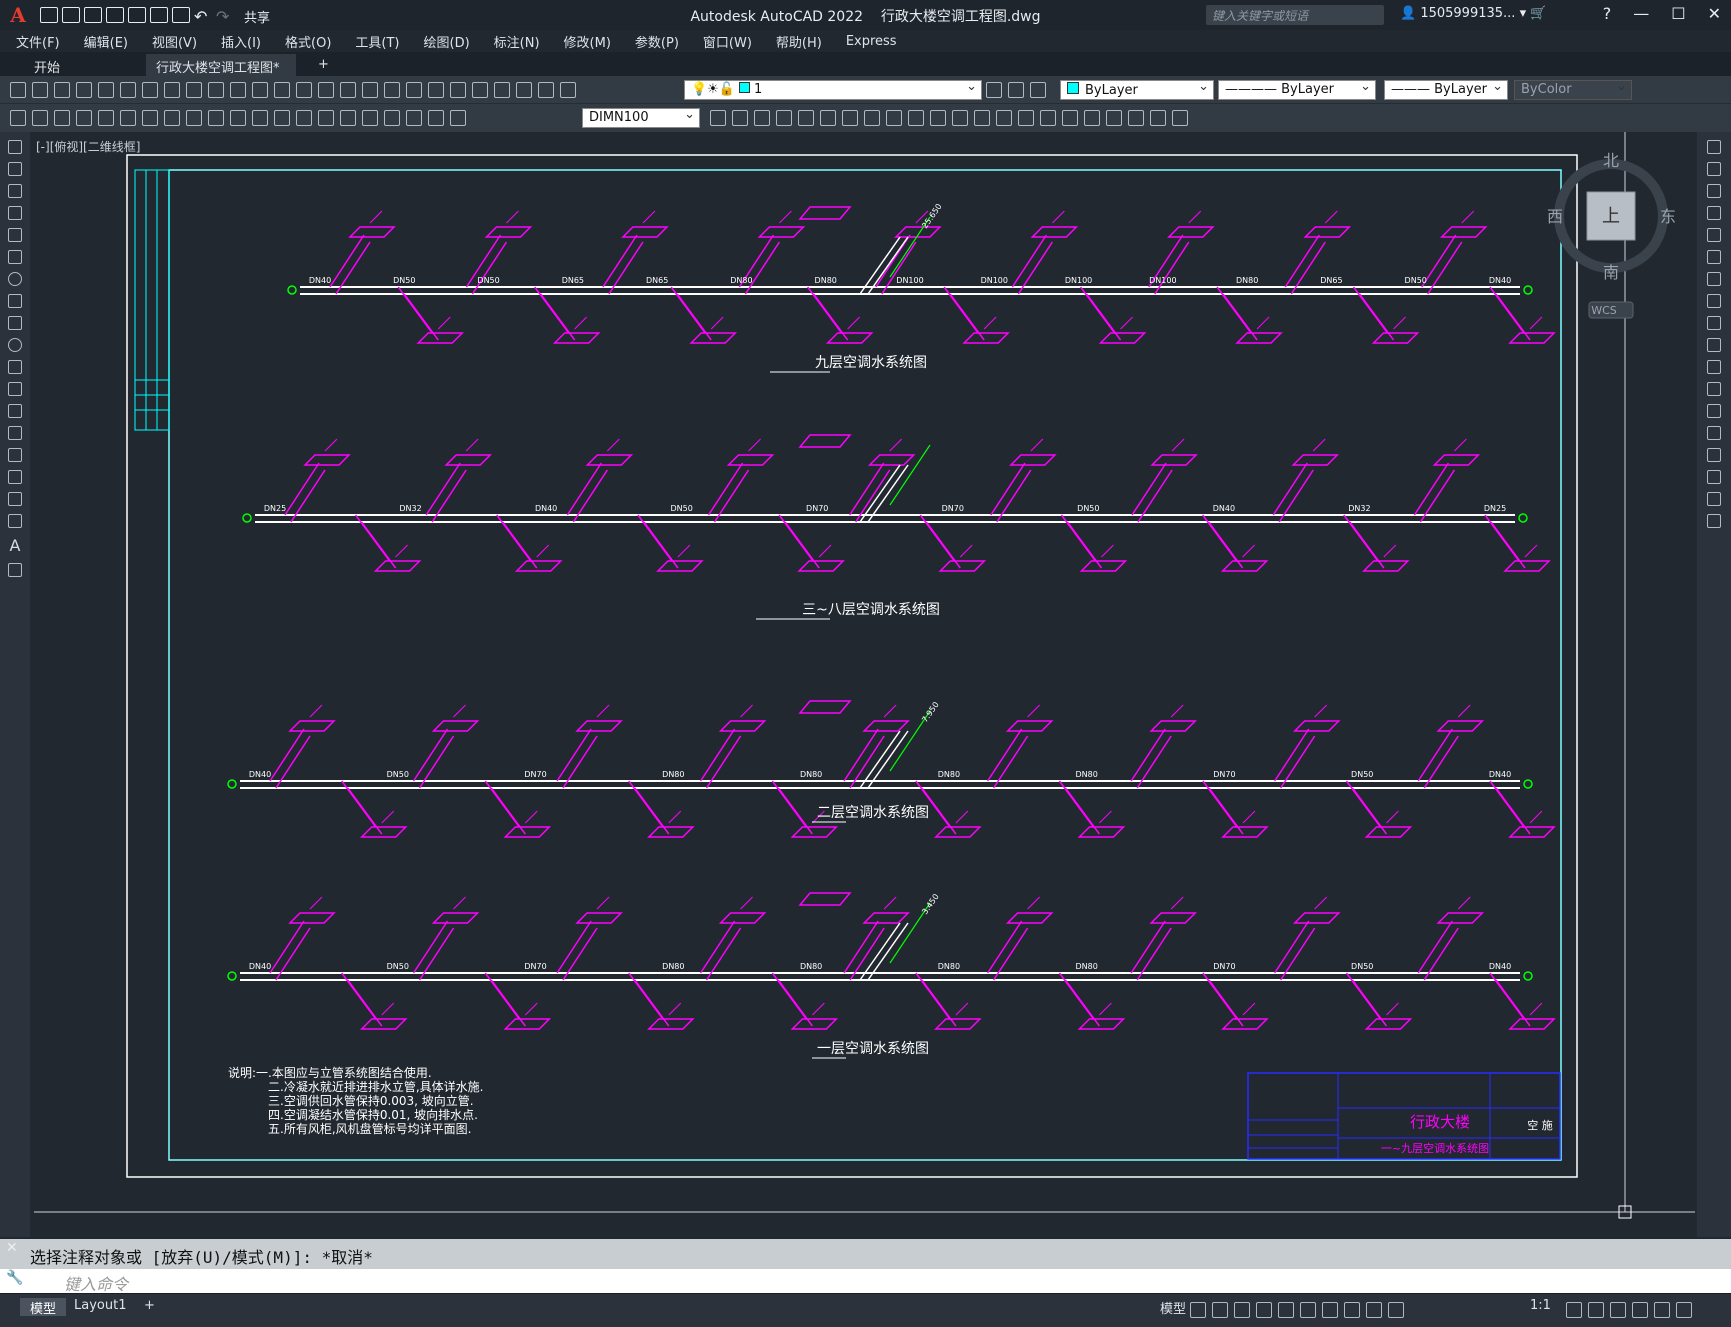 Image resolution: width=1731 pixels, height=1327 pixels. What do you see at coordinates (181, 15) in the screenshot?
I see `plot-icon` at bounding box center [181, 15].